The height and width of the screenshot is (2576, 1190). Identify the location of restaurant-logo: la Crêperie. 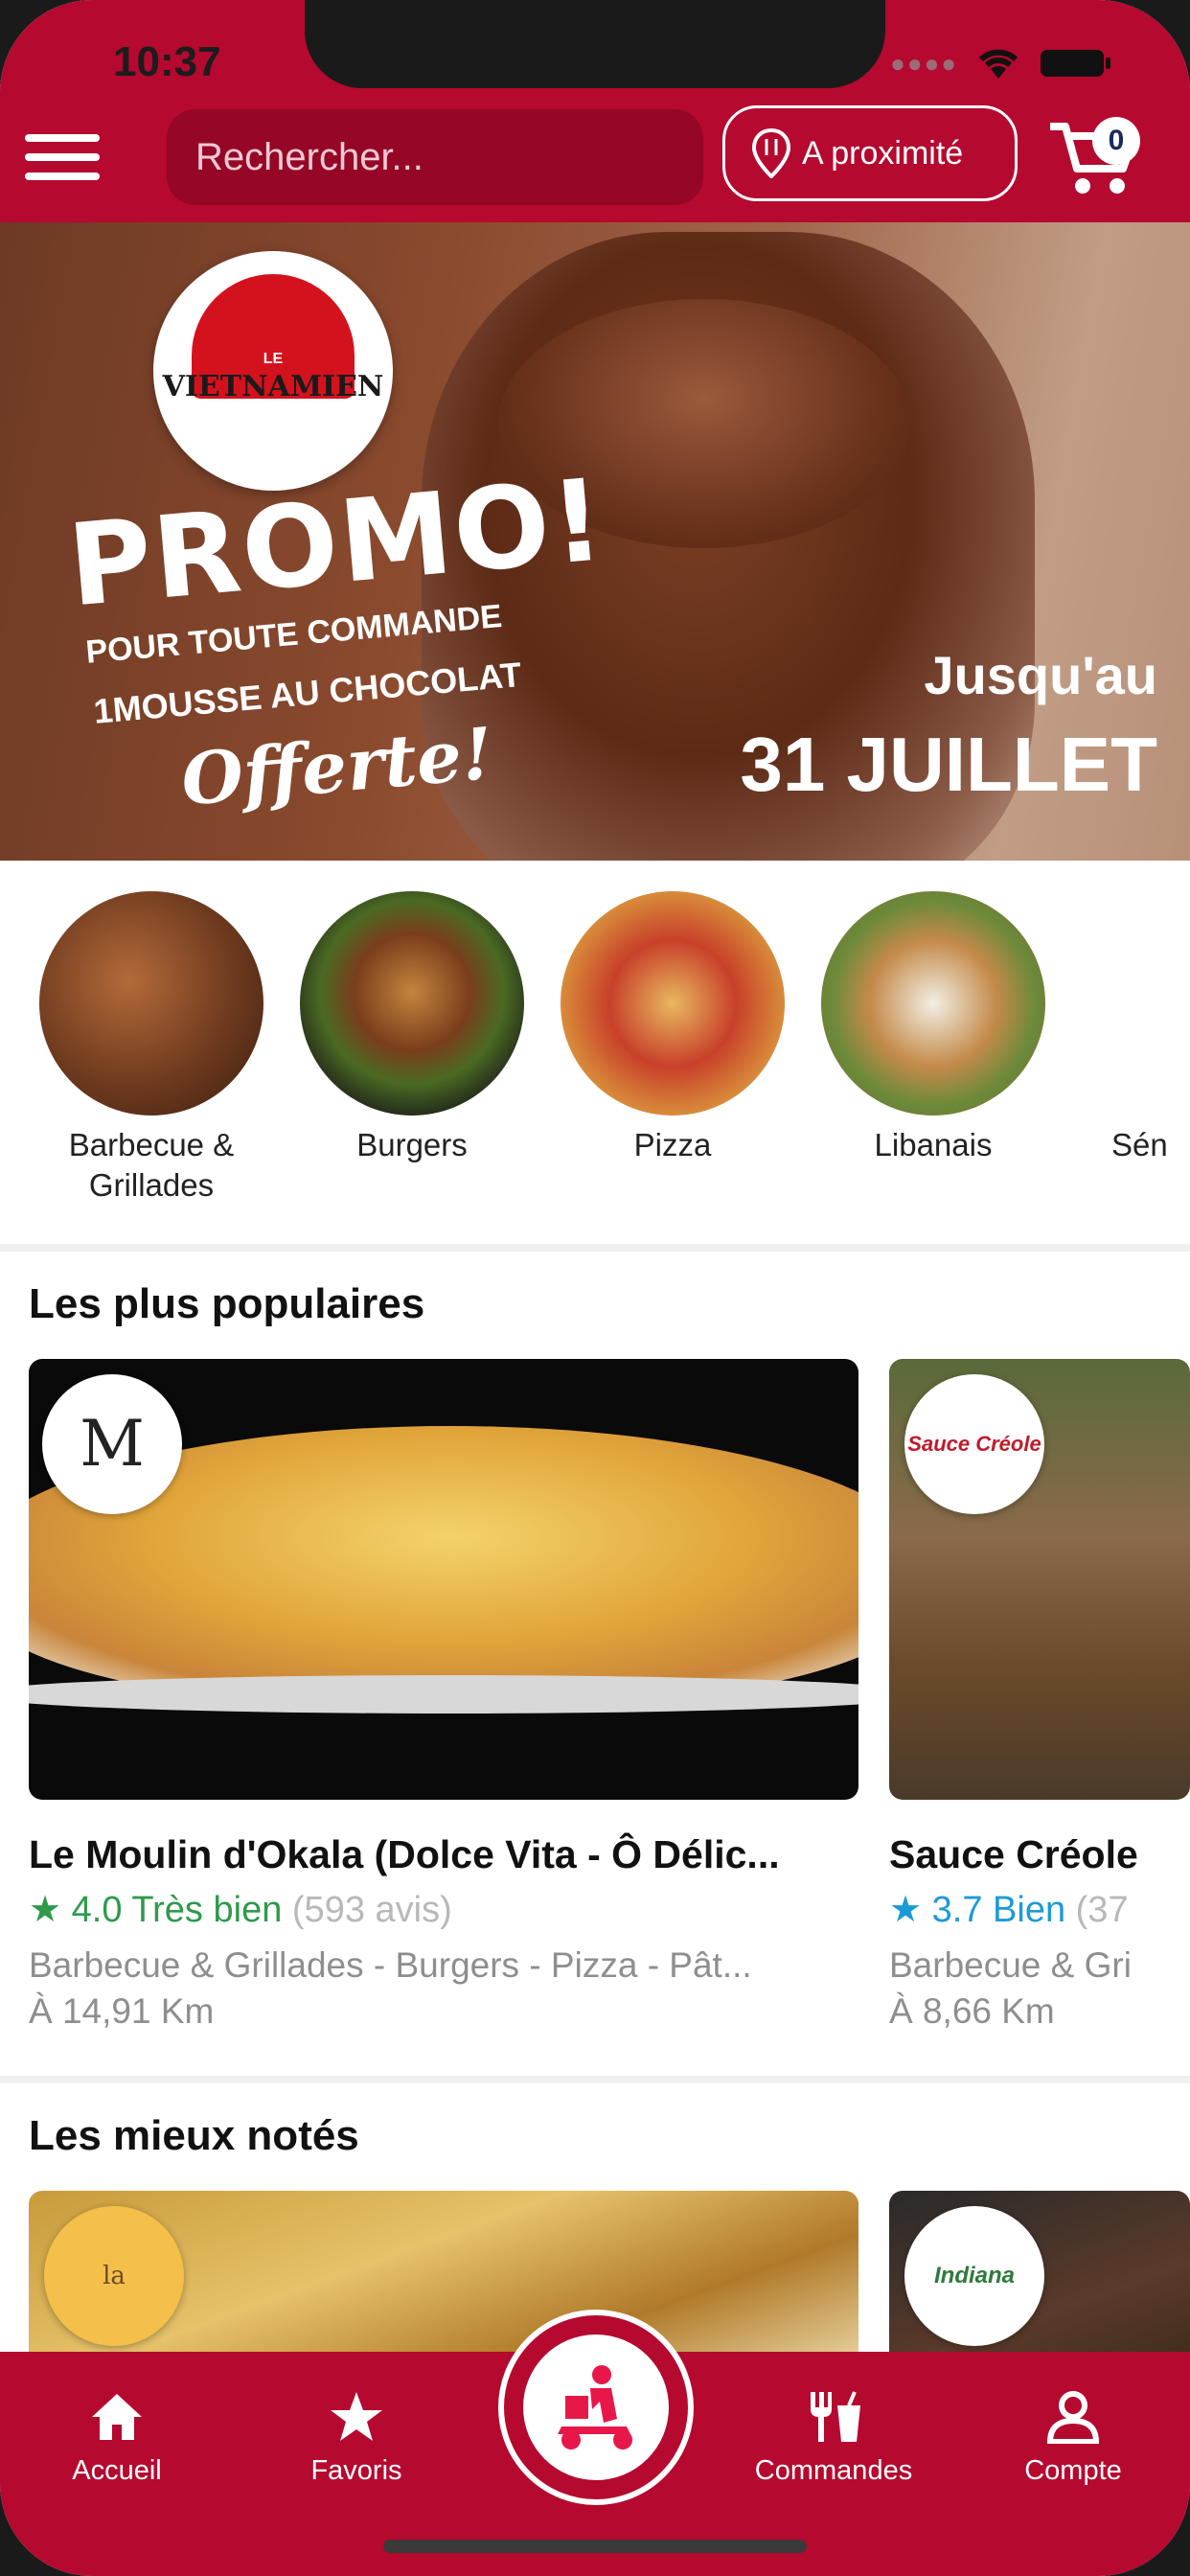
(114, 2276).